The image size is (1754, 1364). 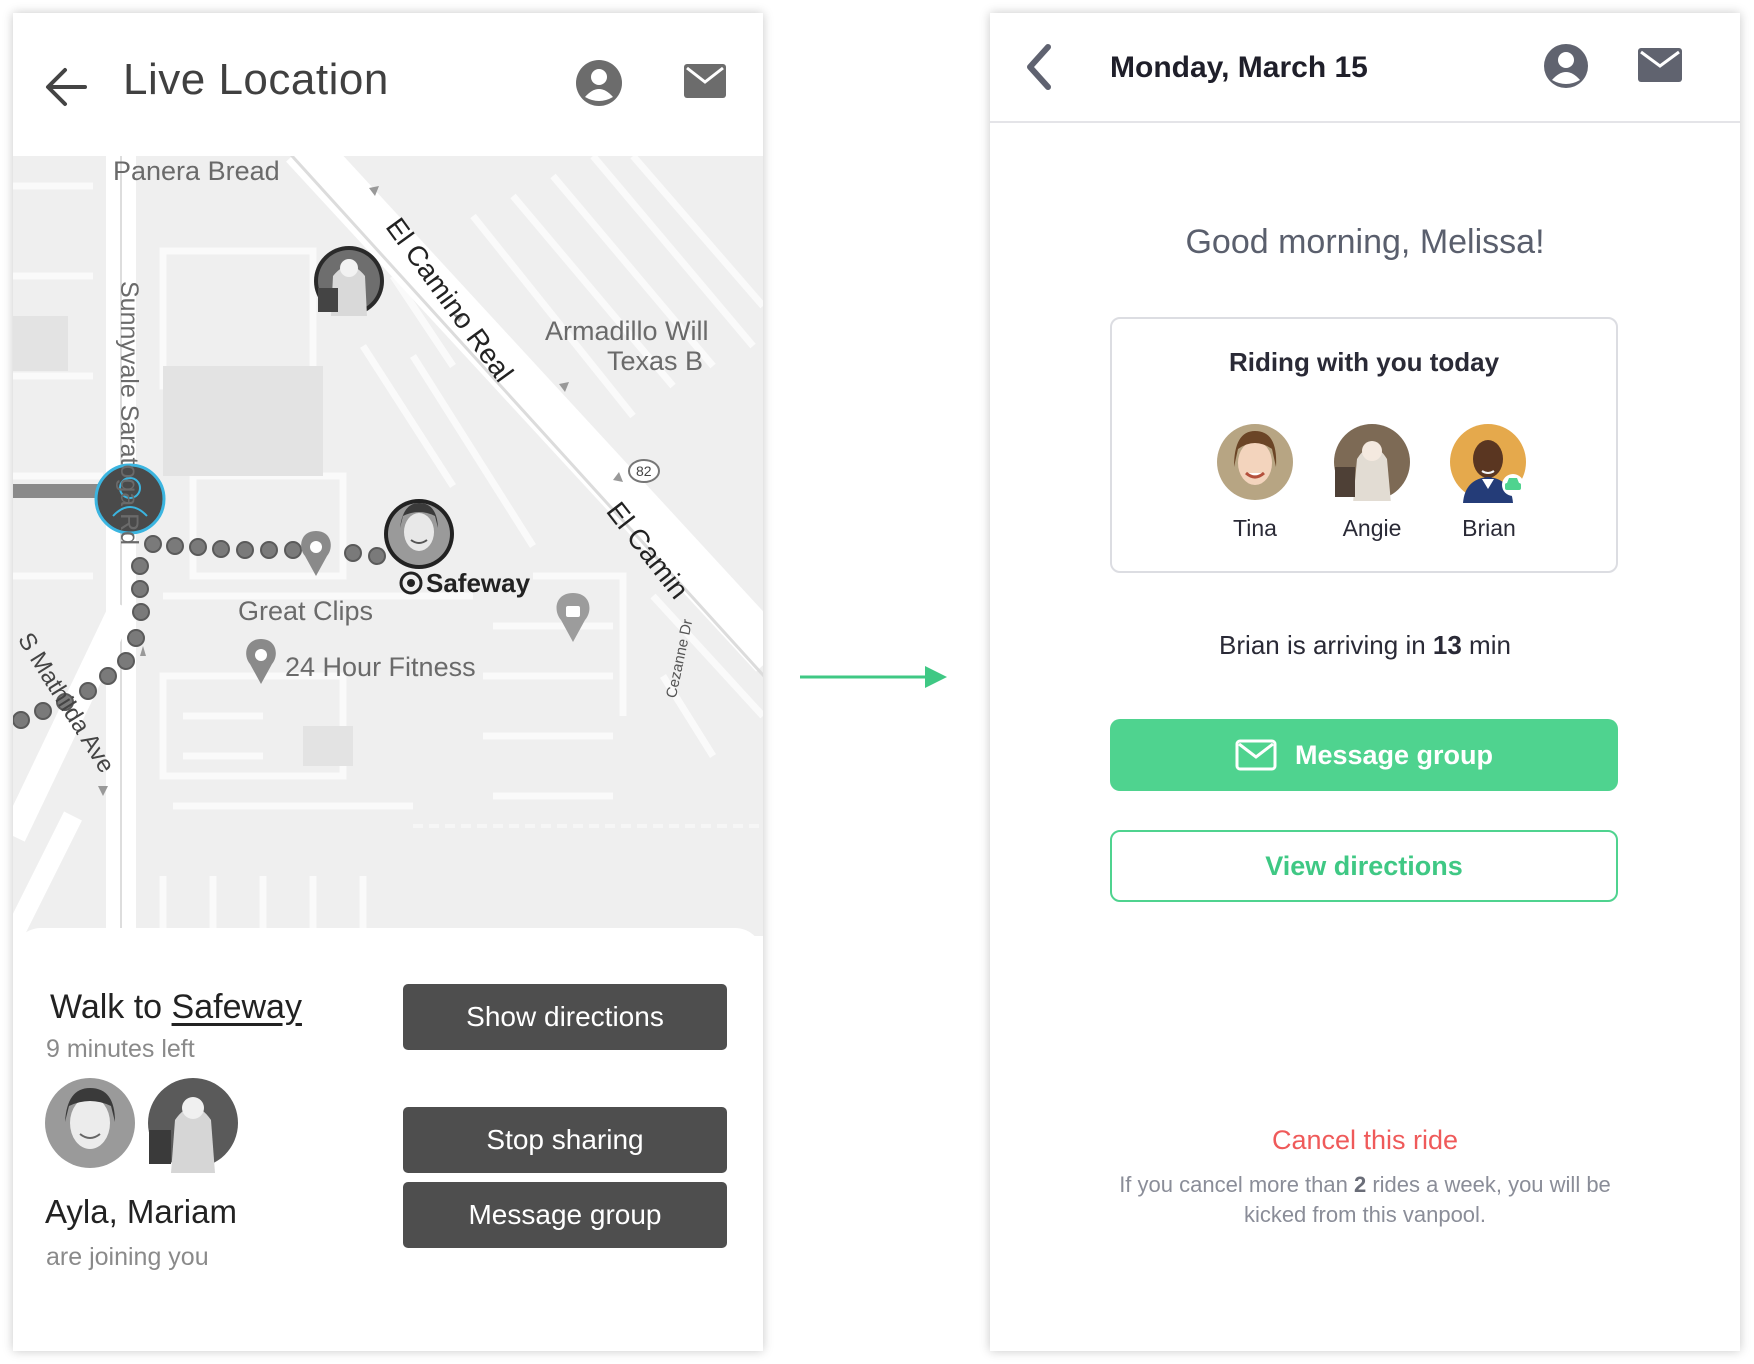 What do you see at coordinates (1364, 866) in the screenshot?
I see `view-directions-button: View directions` at bounding box center [1364, 866].